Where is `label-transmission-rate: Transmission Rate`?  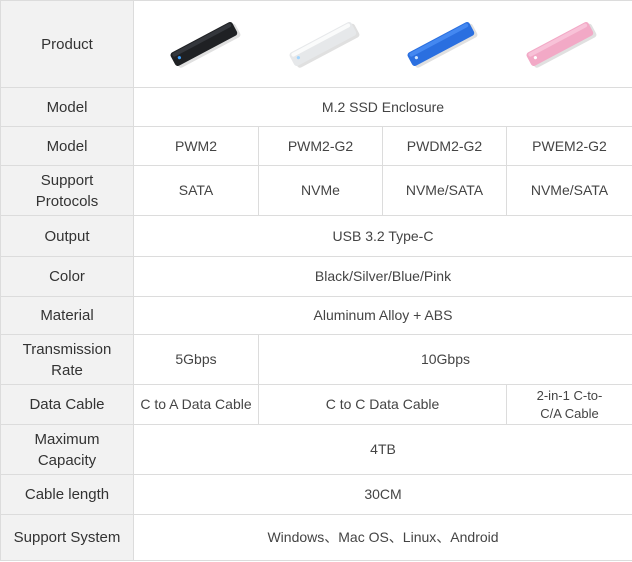
label-transmission-rate: Transmission Rate is located at coordinates (67, 359).